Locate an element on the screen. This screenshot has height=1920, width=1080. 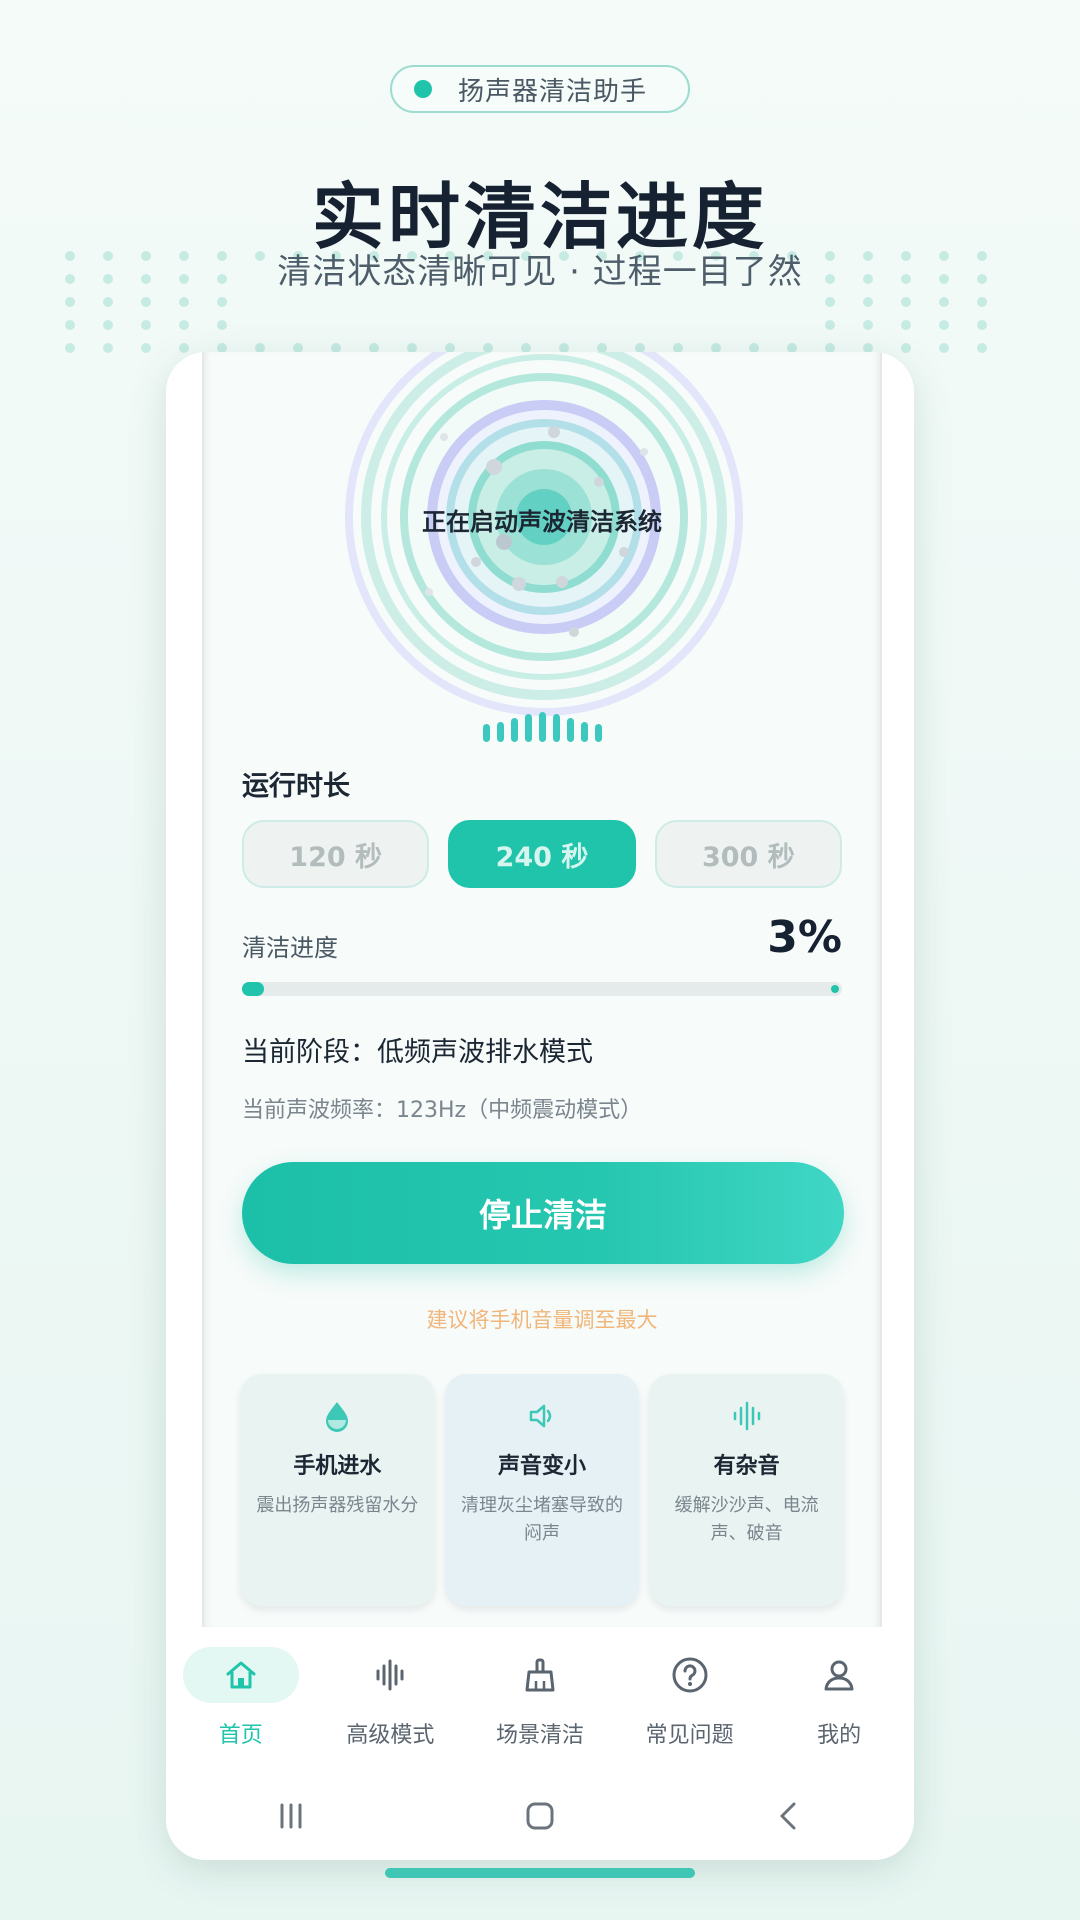
card-desc: 震出扬声器残留水分 is located at coordinates (337, 1505).